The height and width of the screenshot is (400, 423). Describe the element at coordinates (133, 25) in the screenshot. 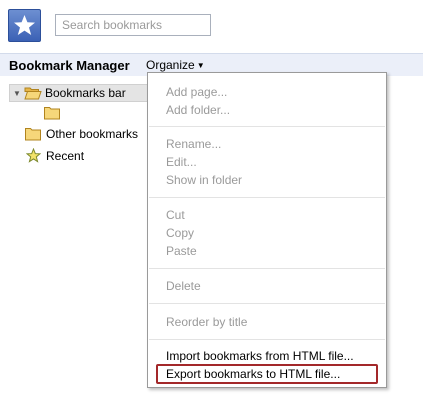

I see `search-input` at that location.